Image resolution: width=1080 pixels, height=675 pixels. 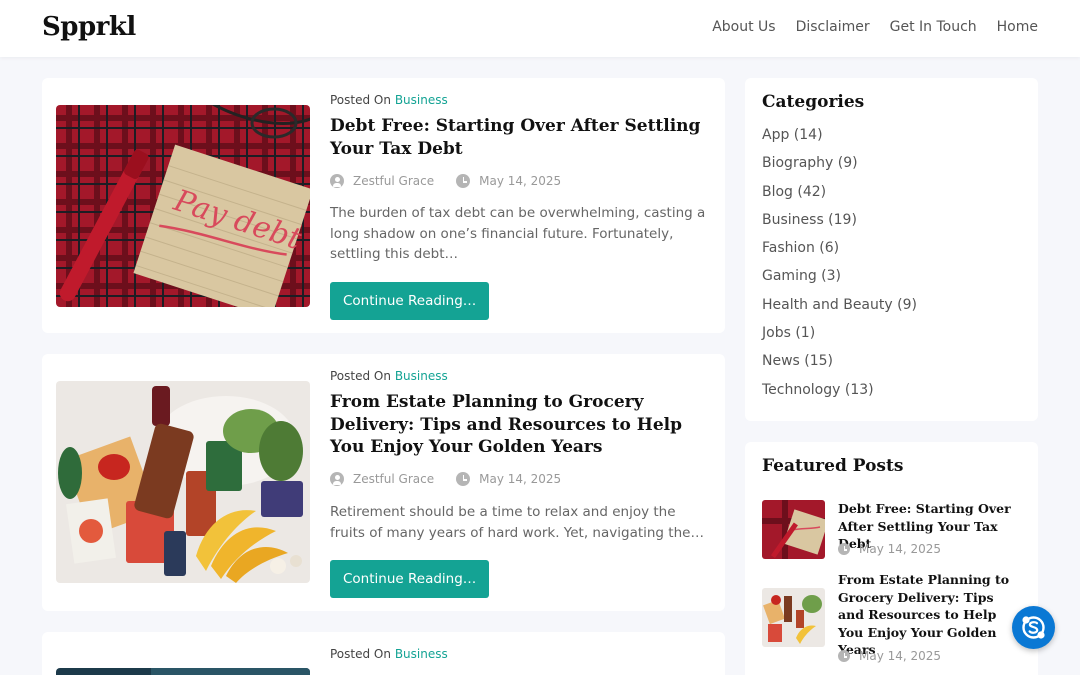 What do you see at coordinates (839, 396) in the screenshot?
I see `category-item: Technology (13)` at bounding box center [839, 396].